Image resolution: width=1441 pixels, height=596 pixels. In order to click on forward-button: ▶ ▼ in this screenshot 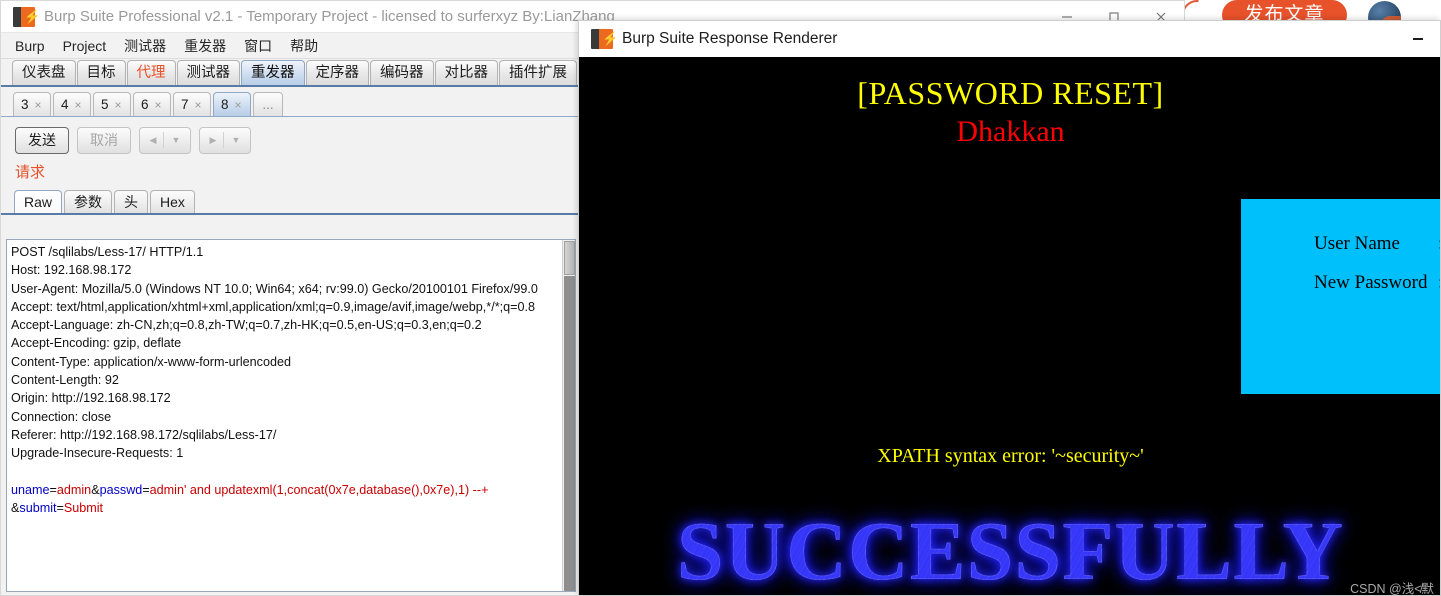, I will do `click(225, 140)`.